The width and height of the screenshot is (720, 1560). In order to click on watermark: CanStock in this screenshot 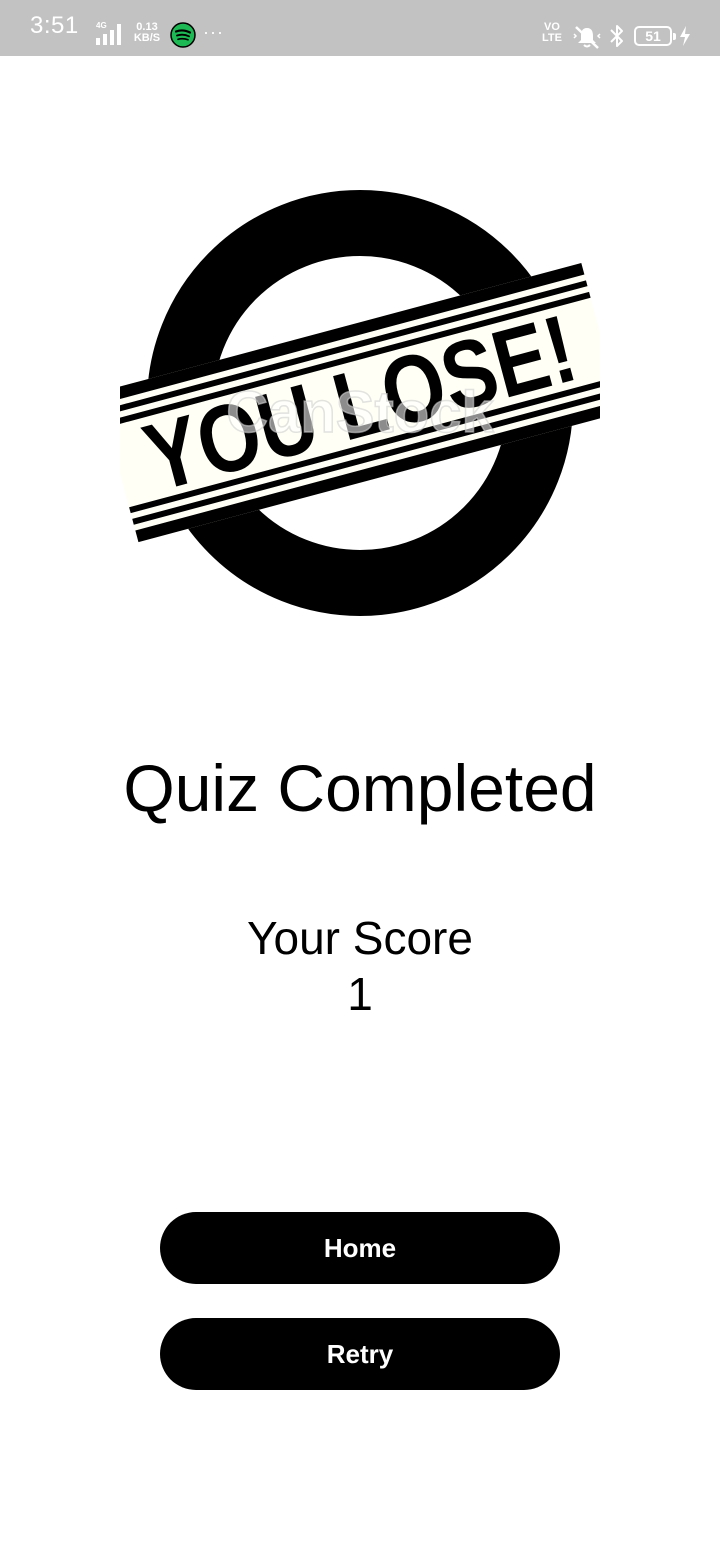, I will do `click(360, 412)`.